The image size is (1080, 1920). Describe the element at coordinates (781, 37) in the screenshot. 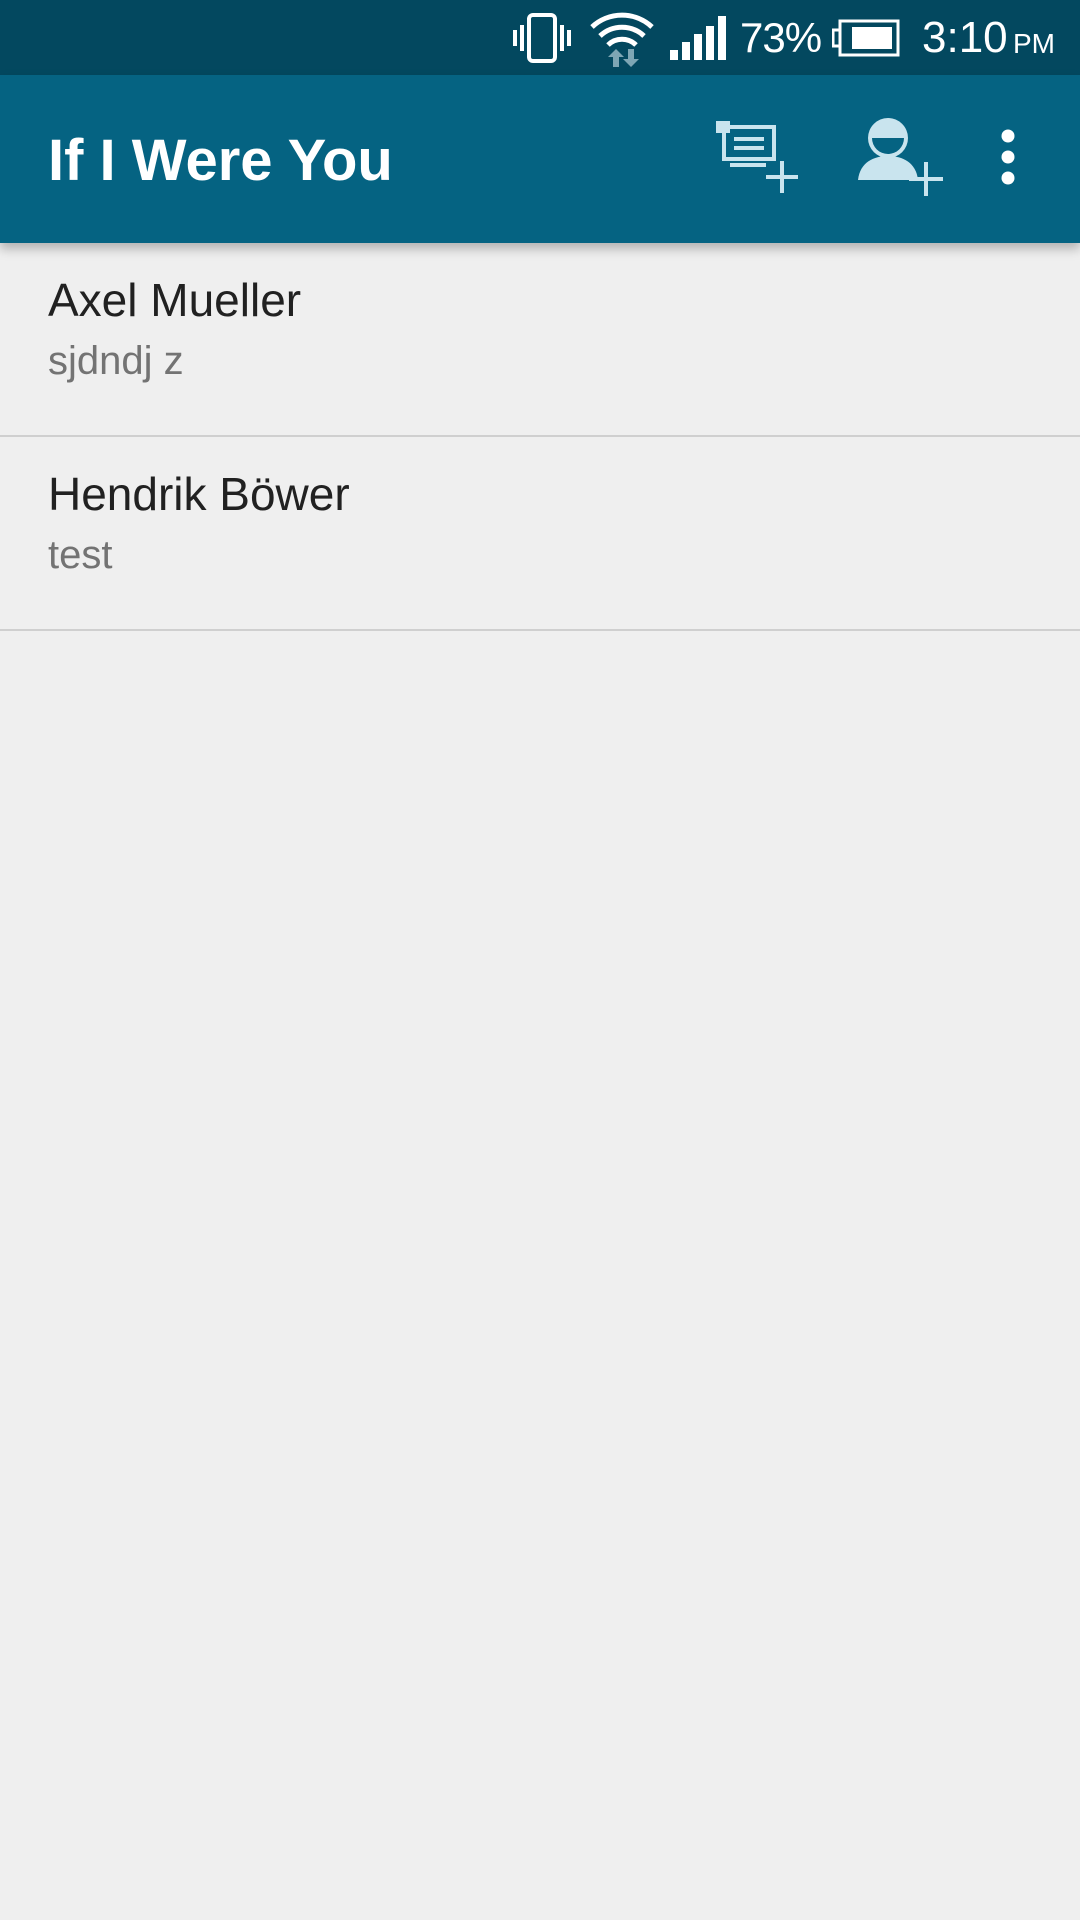

I see `battery-percent: 73%` at that location.